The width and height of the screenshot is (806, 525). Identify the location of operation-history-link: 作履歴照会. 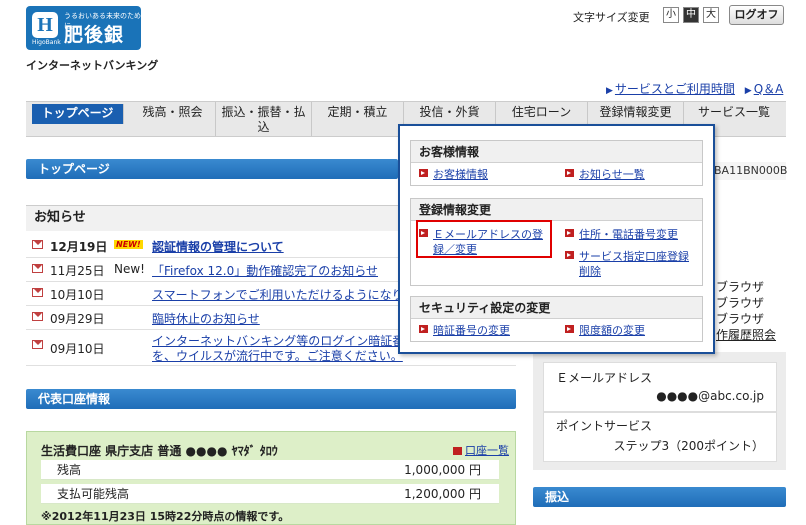
(746, 334).